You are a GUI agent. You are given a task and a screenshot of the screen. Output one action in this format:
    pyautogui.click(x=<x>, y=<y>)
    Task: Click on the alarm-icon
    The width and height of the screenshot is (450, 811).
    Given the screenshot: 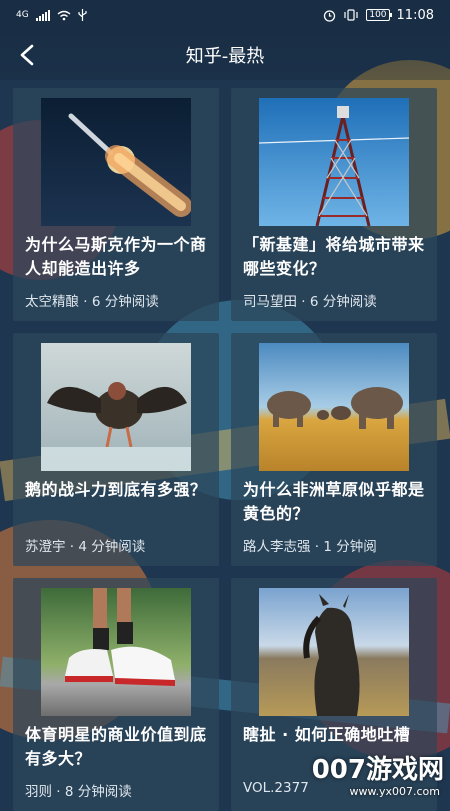 What is the action you would take?
    pyautogui.click(x=330, y=15)
    